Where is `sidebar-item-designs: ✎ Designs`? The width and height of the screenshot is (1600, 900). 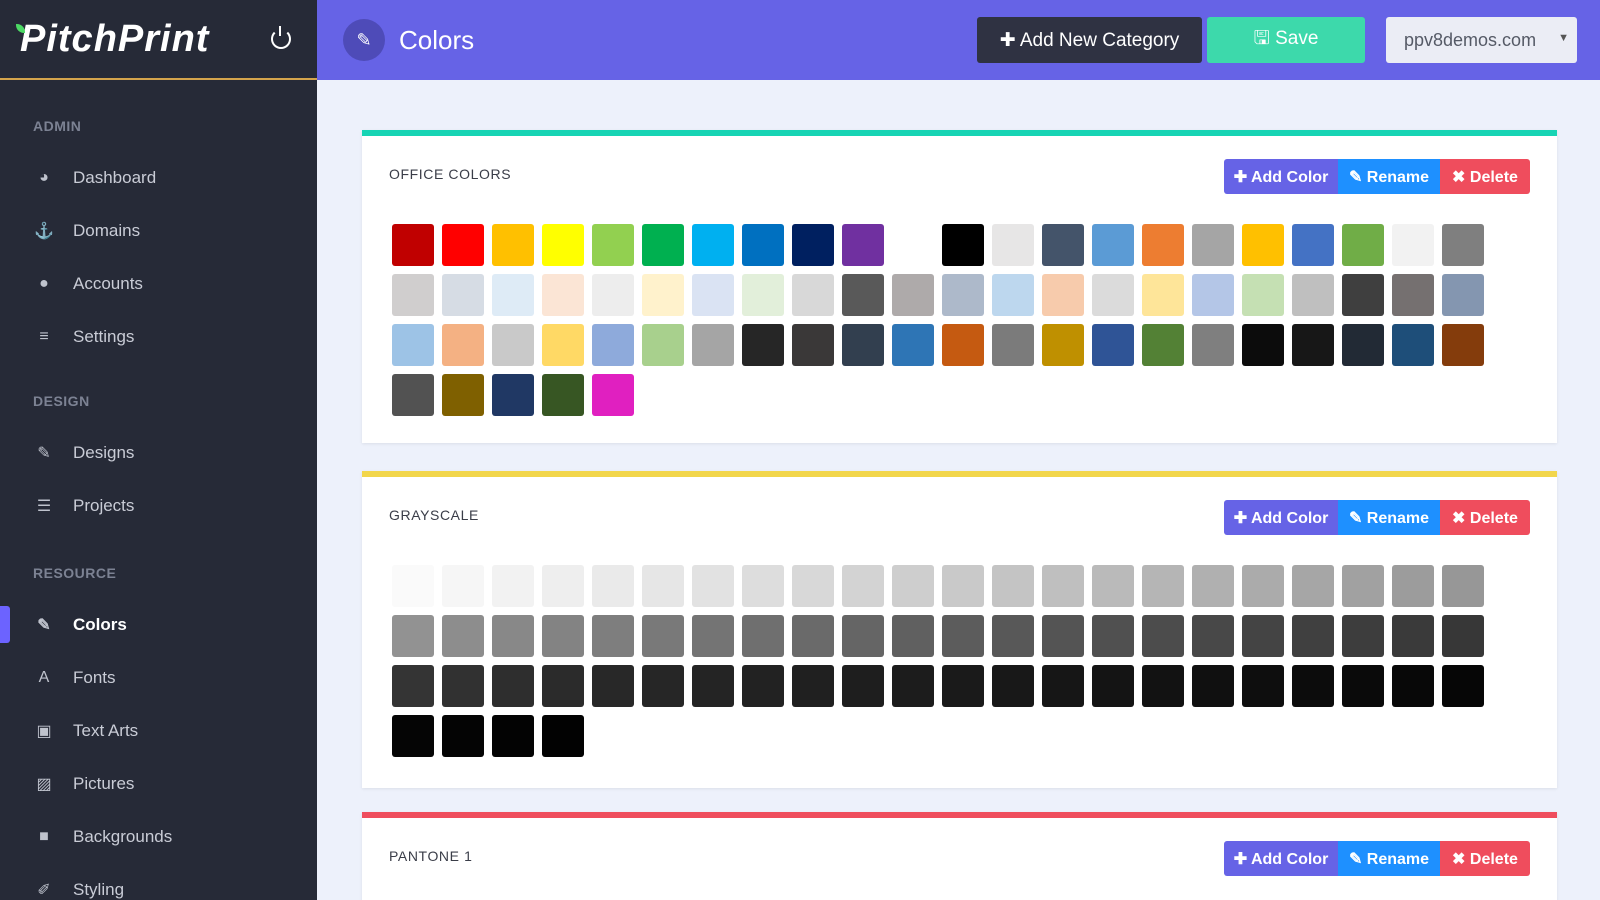
sidebar-item-designs: ✎ Designs is located at coordinates (158, 452).